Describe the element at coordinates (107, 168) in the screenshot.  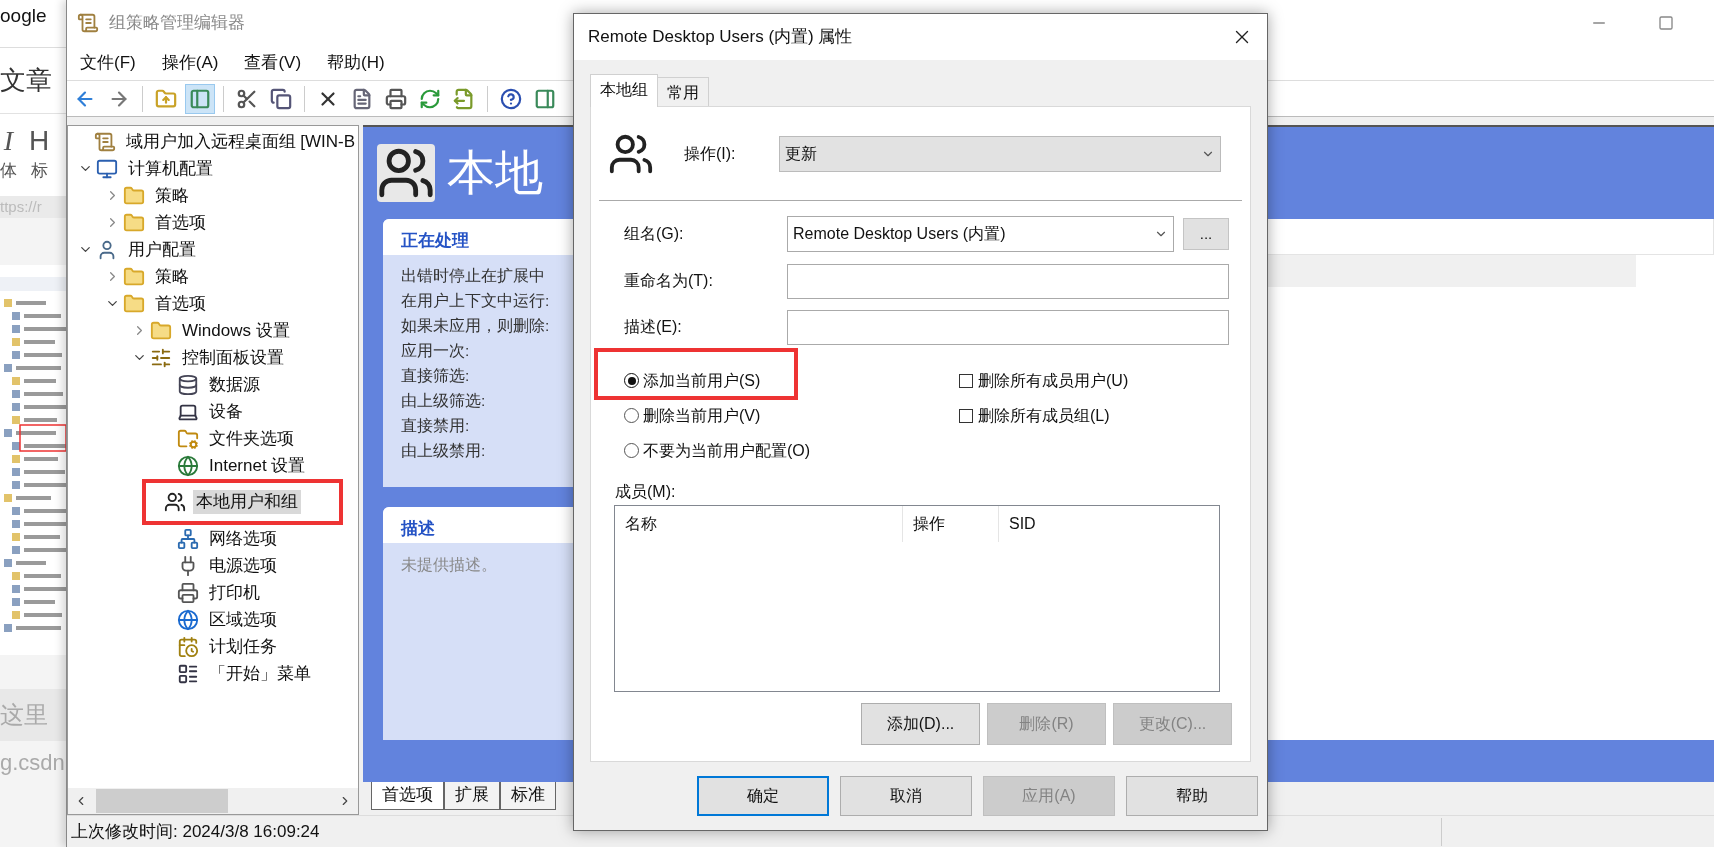
I see `computer-icon` at that location.